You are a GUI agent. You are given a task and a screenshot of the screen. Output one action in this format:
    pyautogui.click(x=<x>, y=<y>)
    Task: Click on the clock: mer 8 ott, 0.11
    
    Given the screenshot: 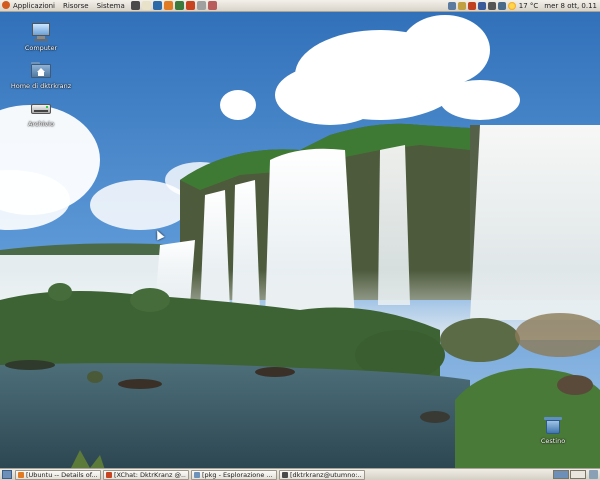 What is the action you would take?
    pyautogui.click(x=570, y=6)
    